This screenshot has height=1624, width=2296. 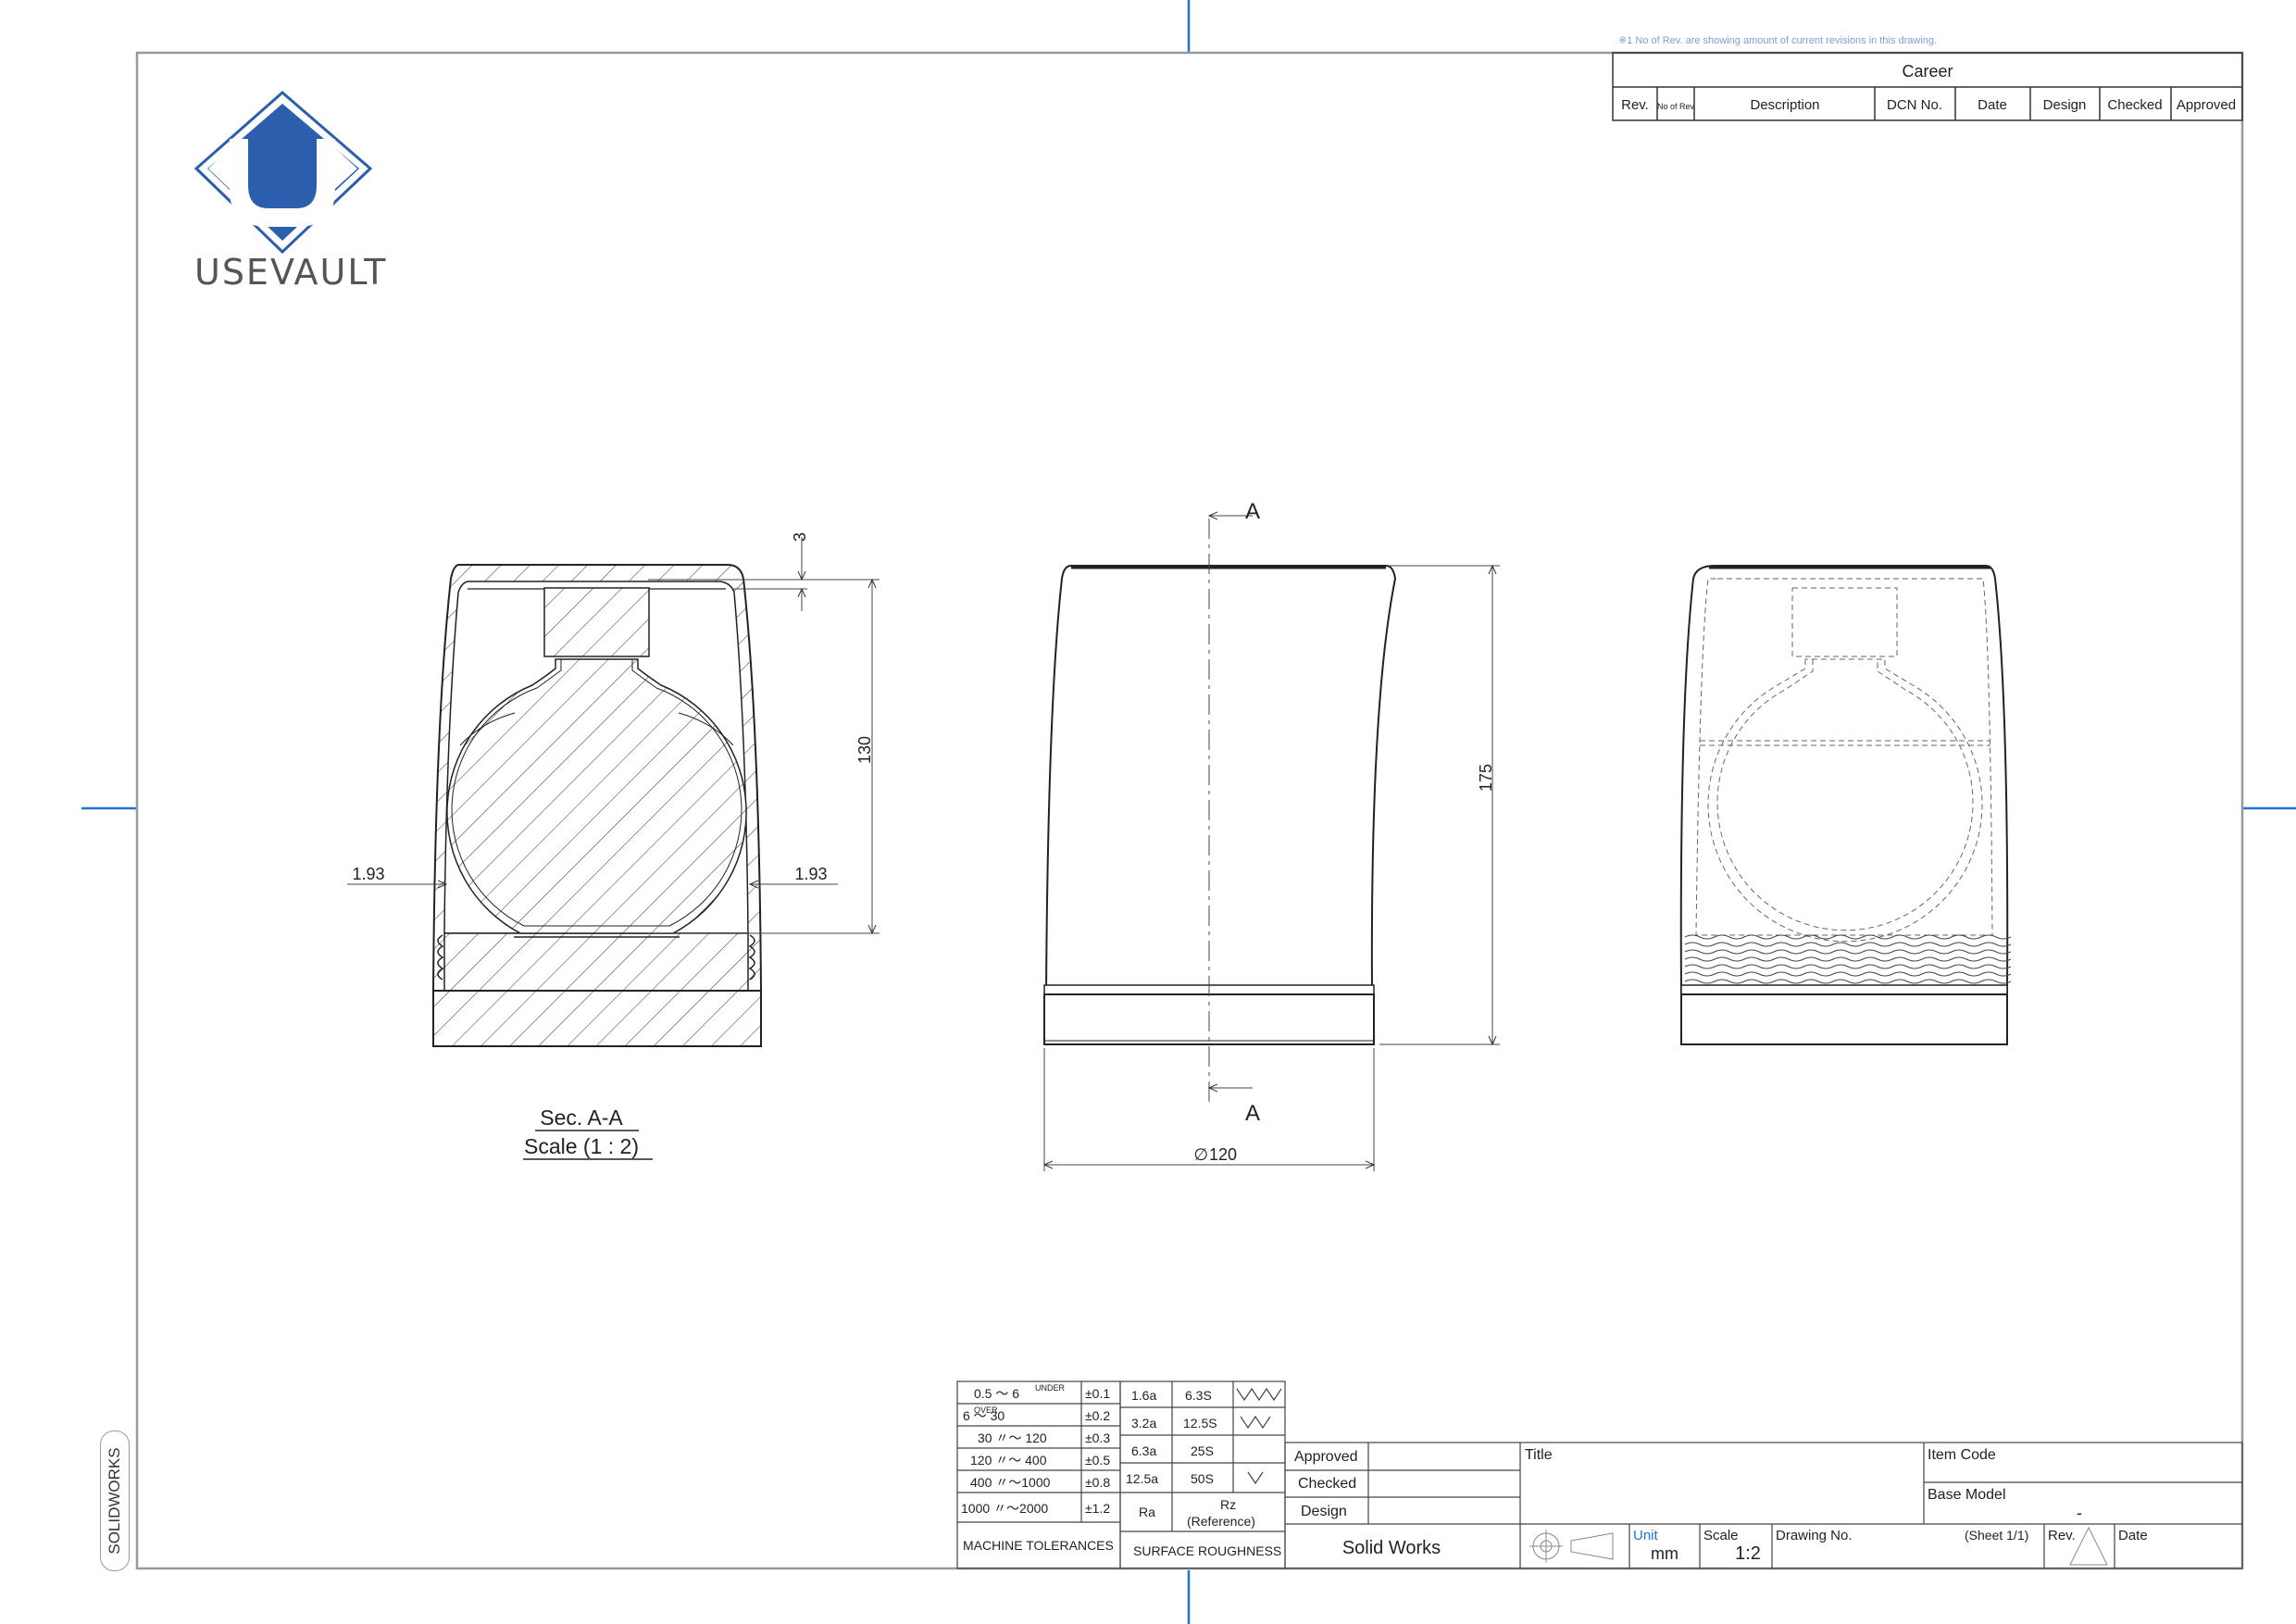 I want to click on ra-value: 6.3a, so click(x=1143, y=1450).